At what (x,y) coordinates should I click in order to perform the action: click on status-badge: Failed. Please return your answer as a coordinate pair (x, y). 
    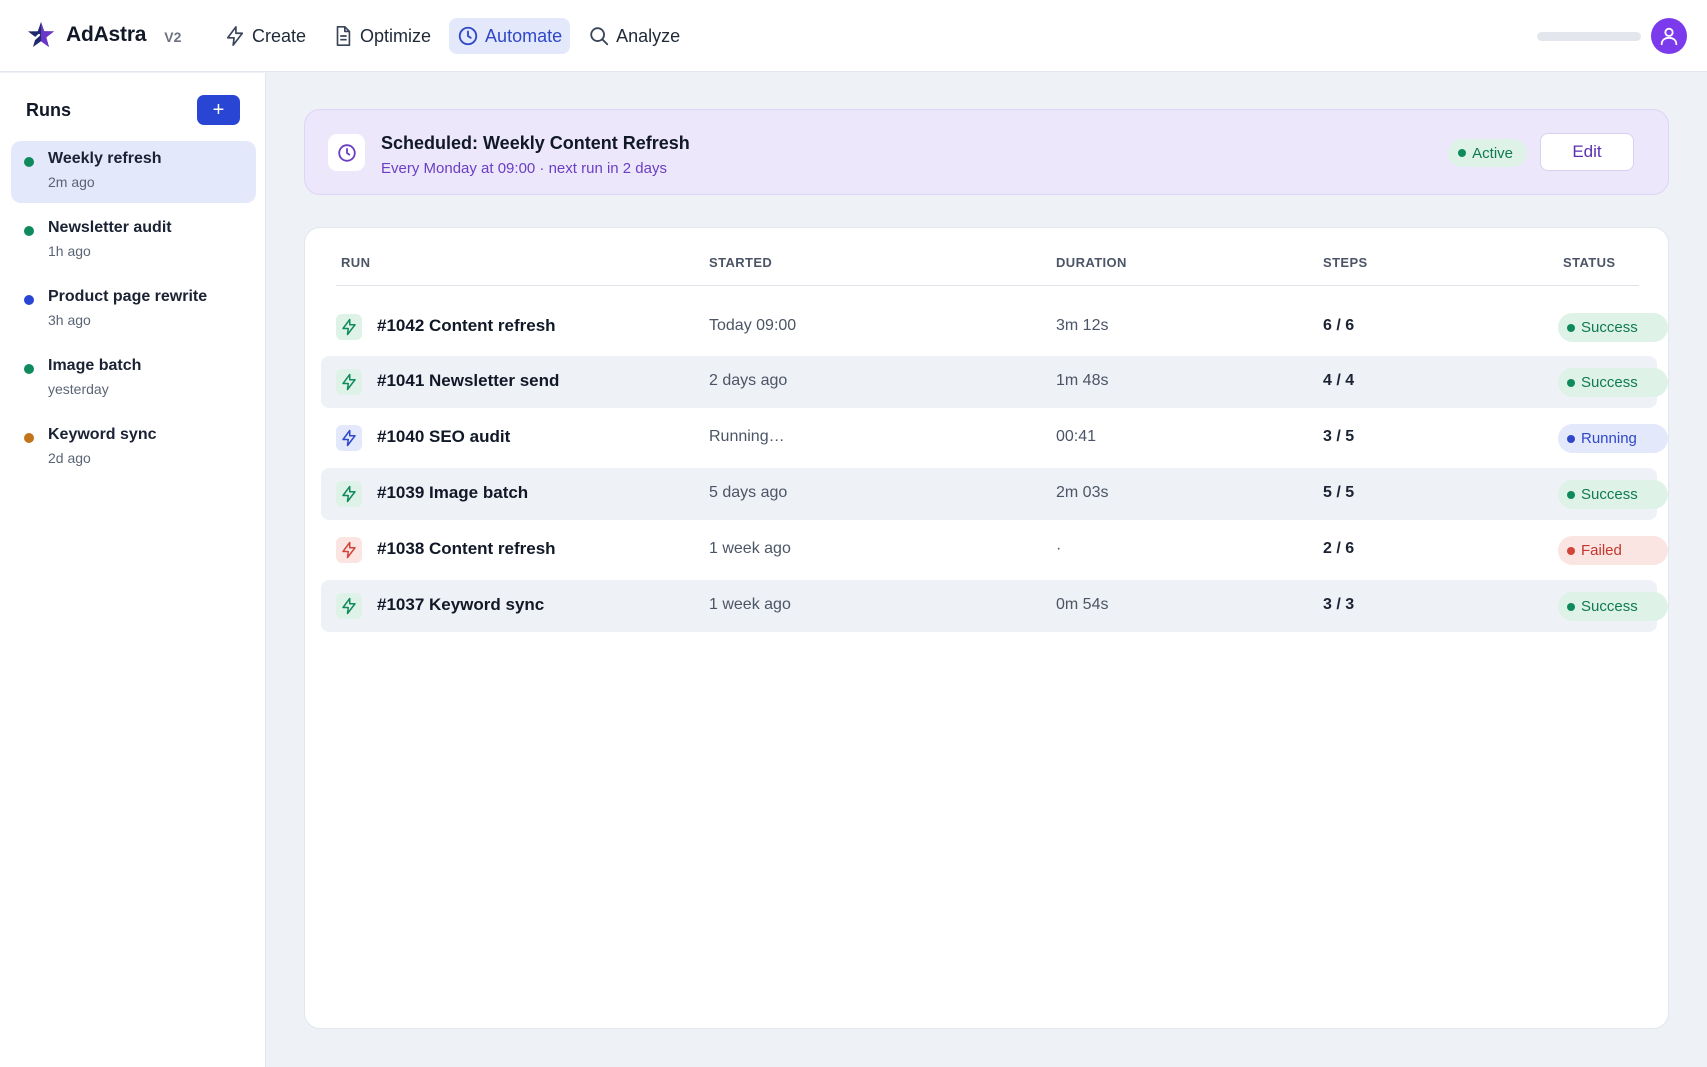
    Looking at the image, I should click on (1613, 550).